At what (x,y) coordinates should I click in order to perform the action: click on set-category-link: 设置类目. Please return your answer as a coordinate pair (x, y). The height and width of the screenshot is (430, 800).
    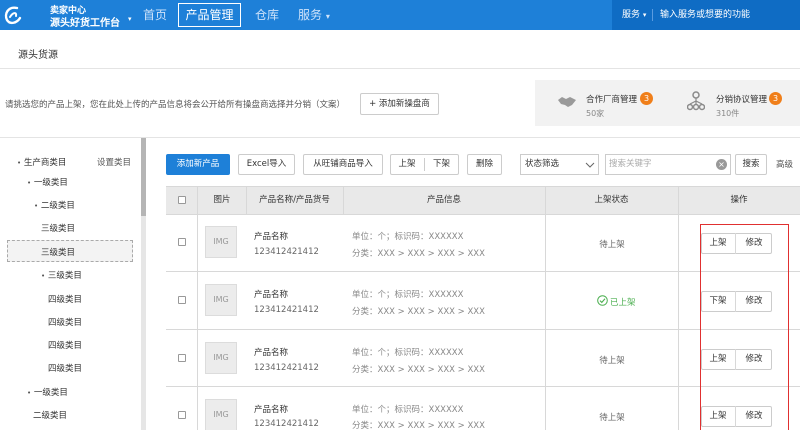
    Looking at the image, I should click on (114, 162).